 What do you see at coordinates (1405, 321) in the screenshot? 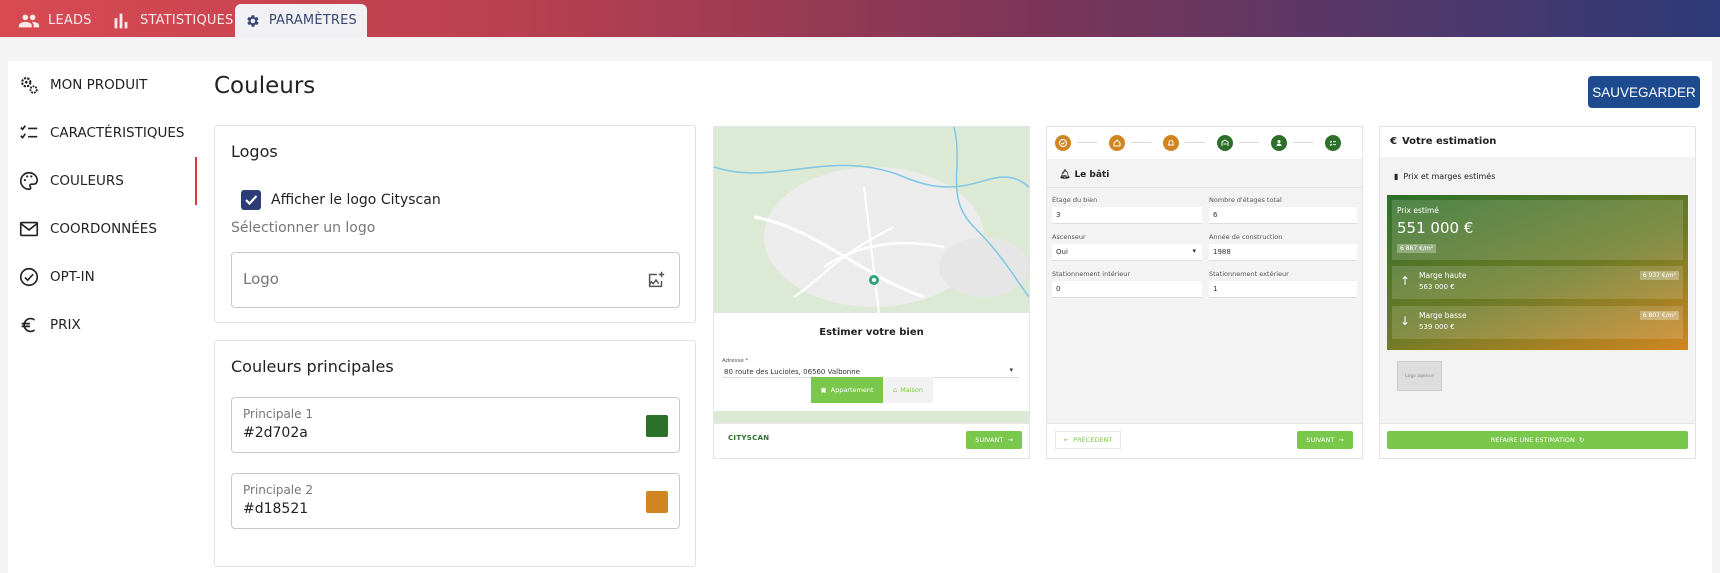
I see `arrow-down-icon: ↓` at bounding box center [1405, 321].